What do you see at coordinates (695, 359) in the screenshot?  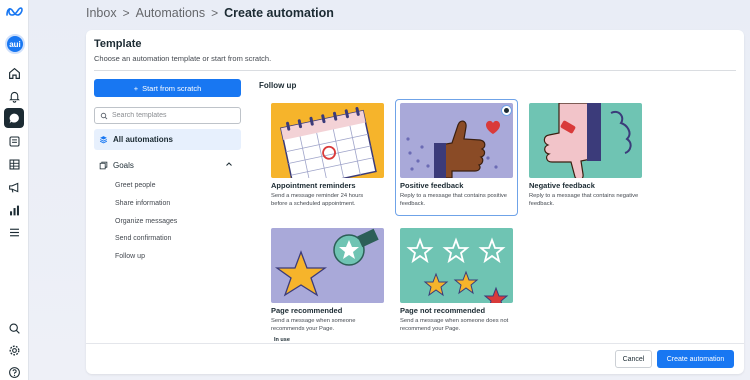 I see `create-automation-button: Create automation` at bounding box center [695, 359].